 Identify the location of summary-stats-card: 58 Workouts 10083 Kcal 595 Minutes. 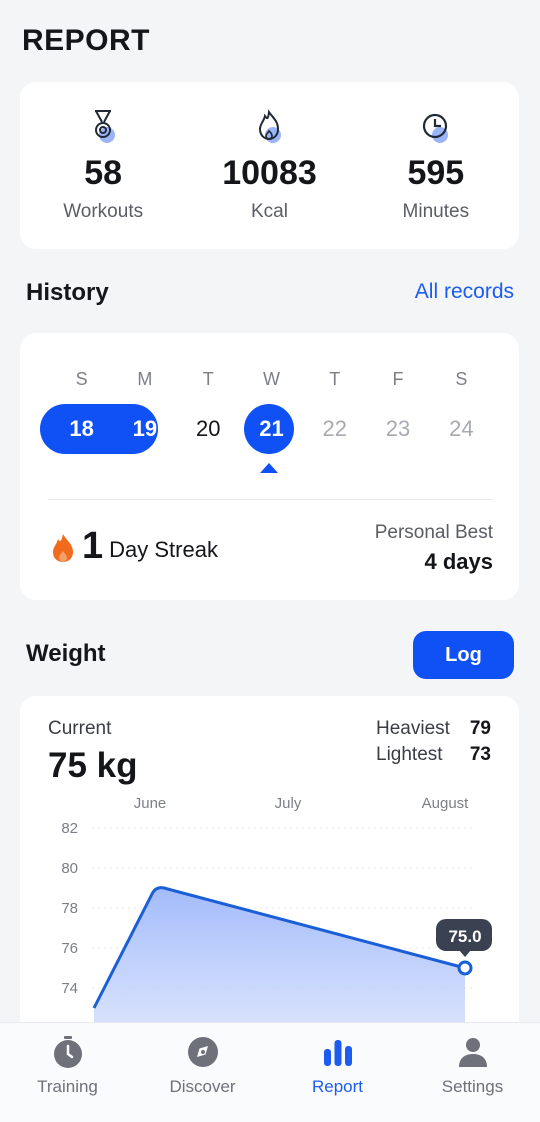
(269, 165).